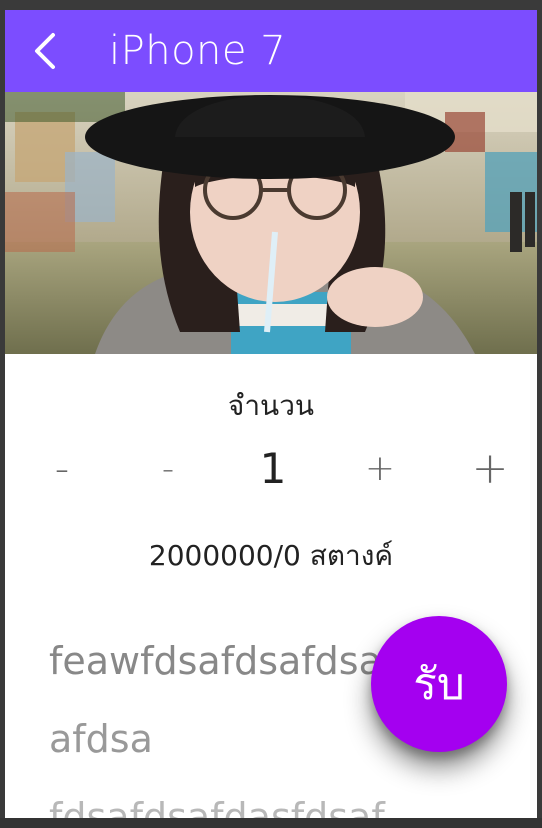 Image resolution: width=542 pixels, height=828 pixels. I want to click on page-title: iPhone 7, so click(198, 51).